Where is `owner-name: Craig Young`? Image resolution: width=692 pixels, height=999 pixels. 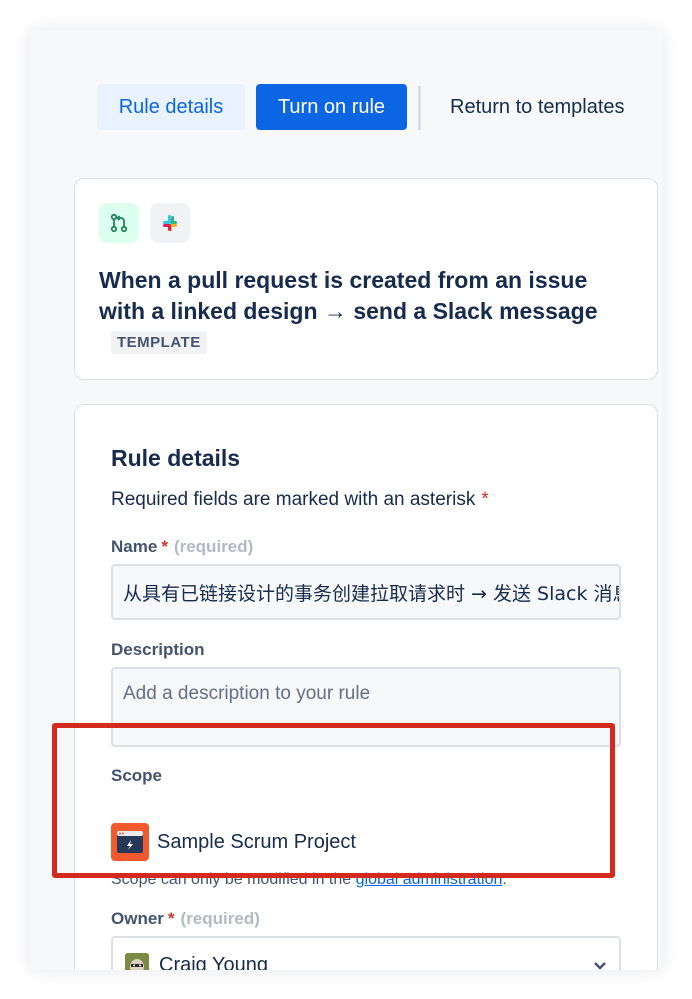
owner-name: Craig Young is located at coordinates (213, 962).